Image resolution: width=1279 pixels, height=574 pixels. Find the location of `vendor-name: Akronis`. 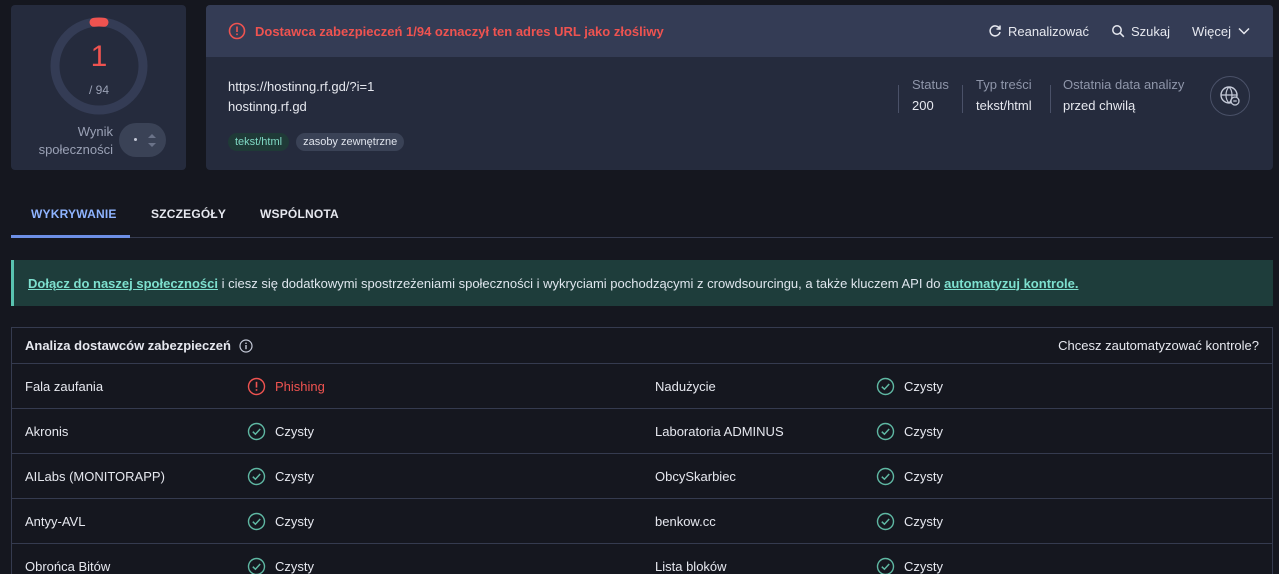

vendor-name: Akronis is located at coordinates (47, 431).